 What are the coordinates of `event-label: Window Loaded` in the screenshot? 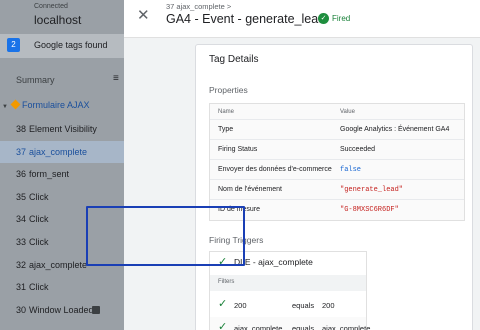 It's located at (61, 309).